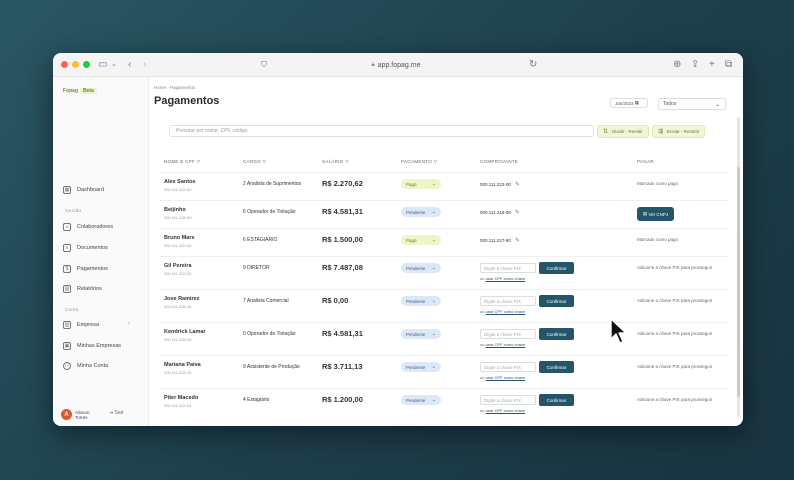  Describe the element at coordinates (679, 131) in the screenshot. I see `enviar-button: ⇶ Enviar - Remittir` at that location.